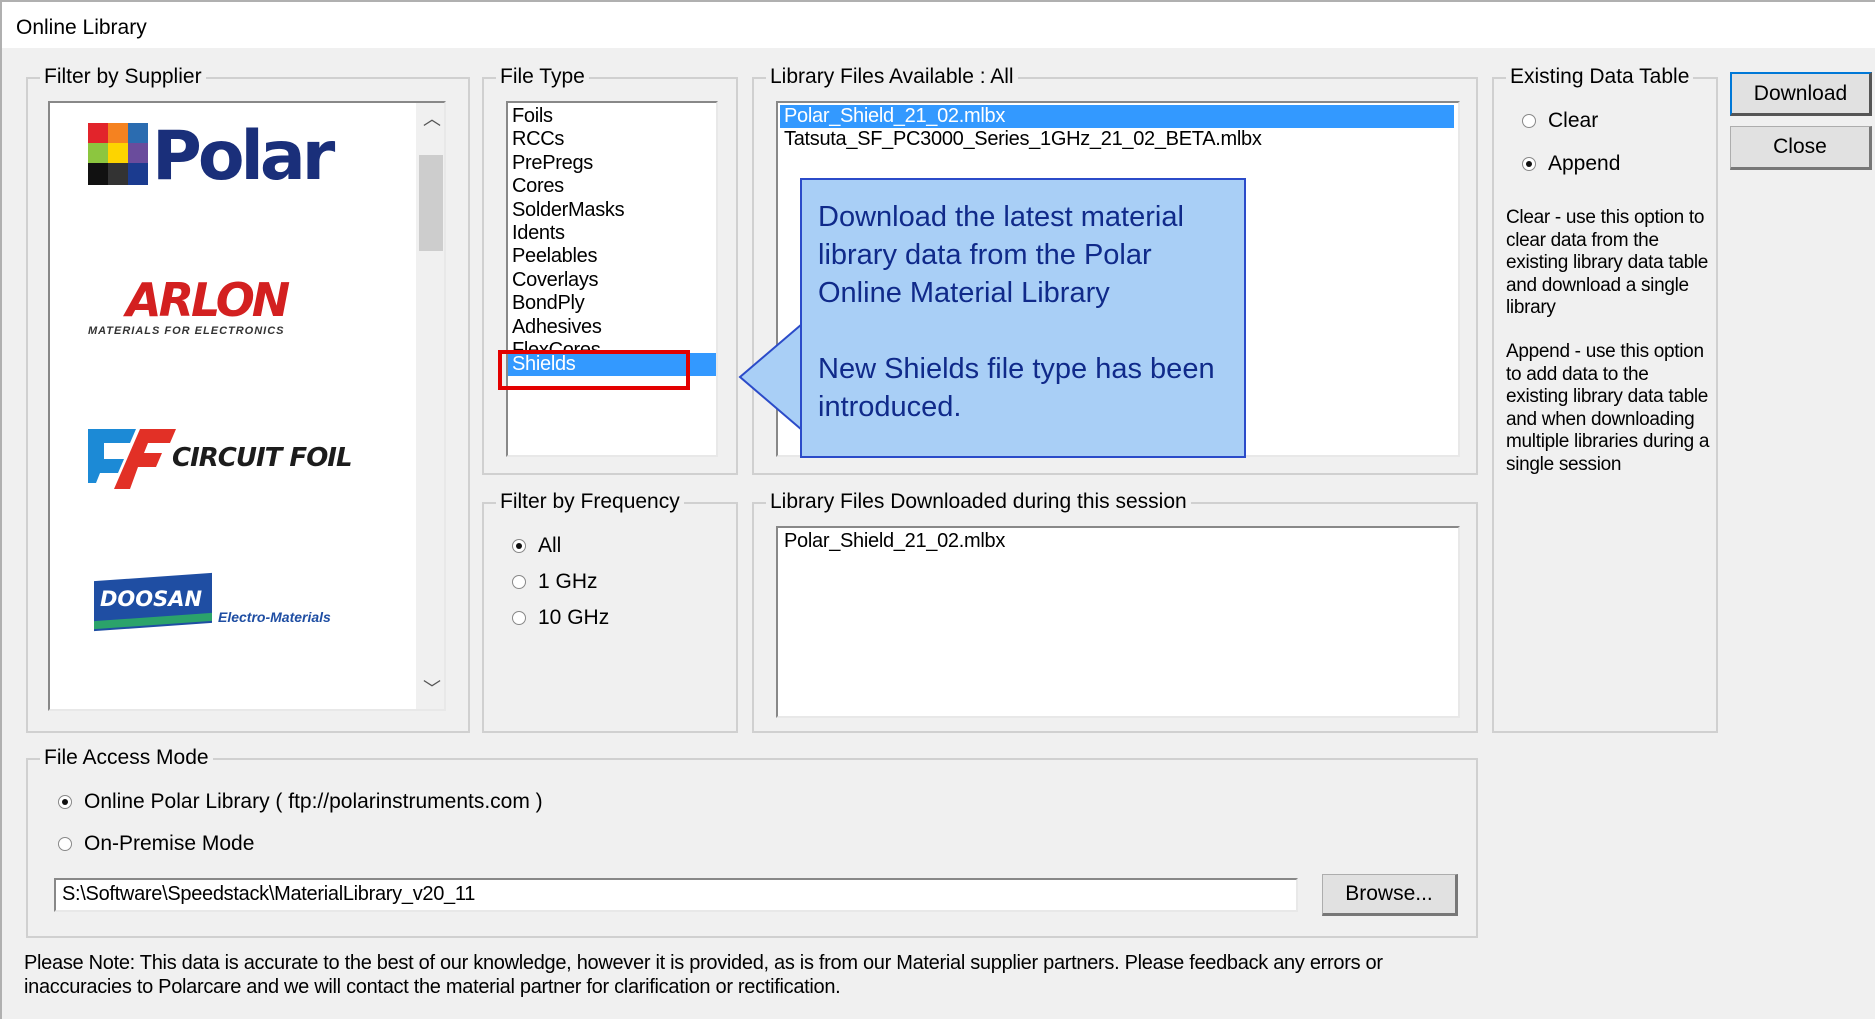 The height and width of the screenshot is (1019, 1875). What do you see at coordinates (892, 77) in the screenshot?
I see `library-files-label: Library Files Available : All` at bounding box center [892, 77].